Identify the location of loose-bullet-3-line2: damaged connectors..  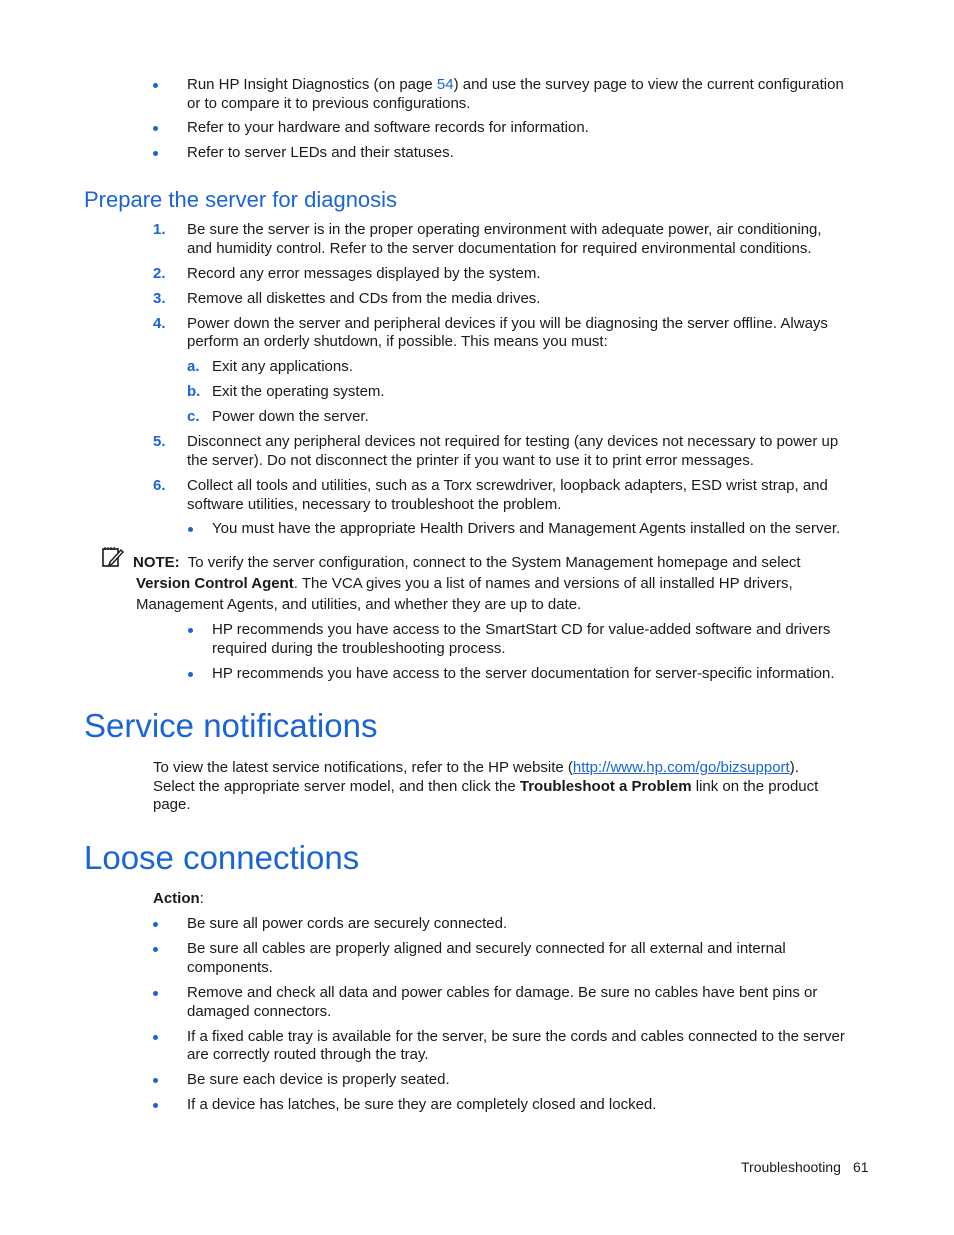
(259, 1011).